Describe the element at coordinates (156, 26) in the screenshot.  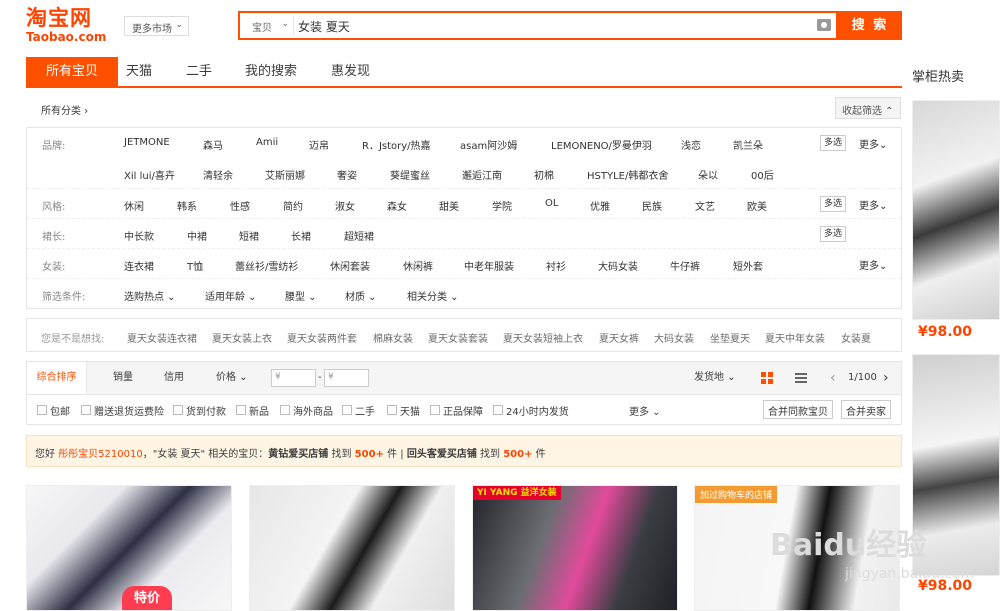
I see `market-dropdown: 更多市场 ⌄` at that location.